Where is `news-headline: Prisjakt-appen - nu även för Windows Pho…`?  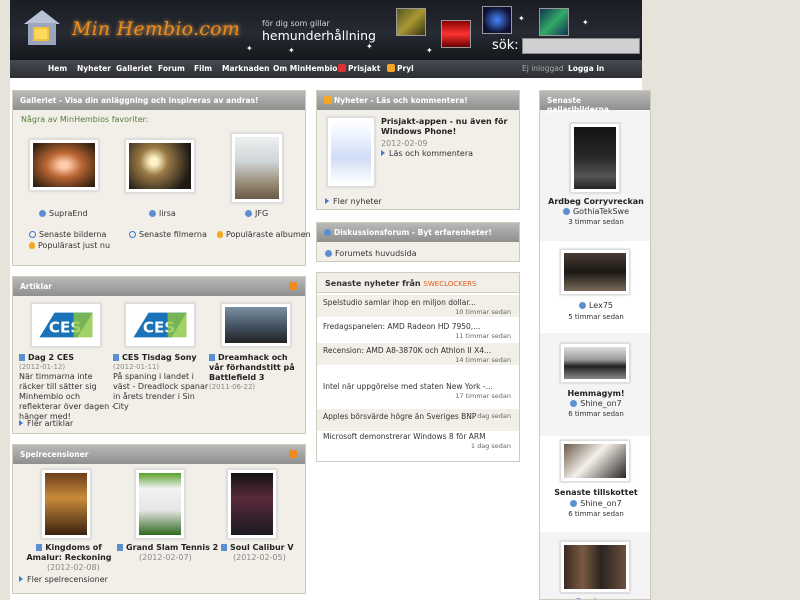
news-headline: Prisjakt-appen - nu även för Windows Pho… is located at coordinates (448, 127).